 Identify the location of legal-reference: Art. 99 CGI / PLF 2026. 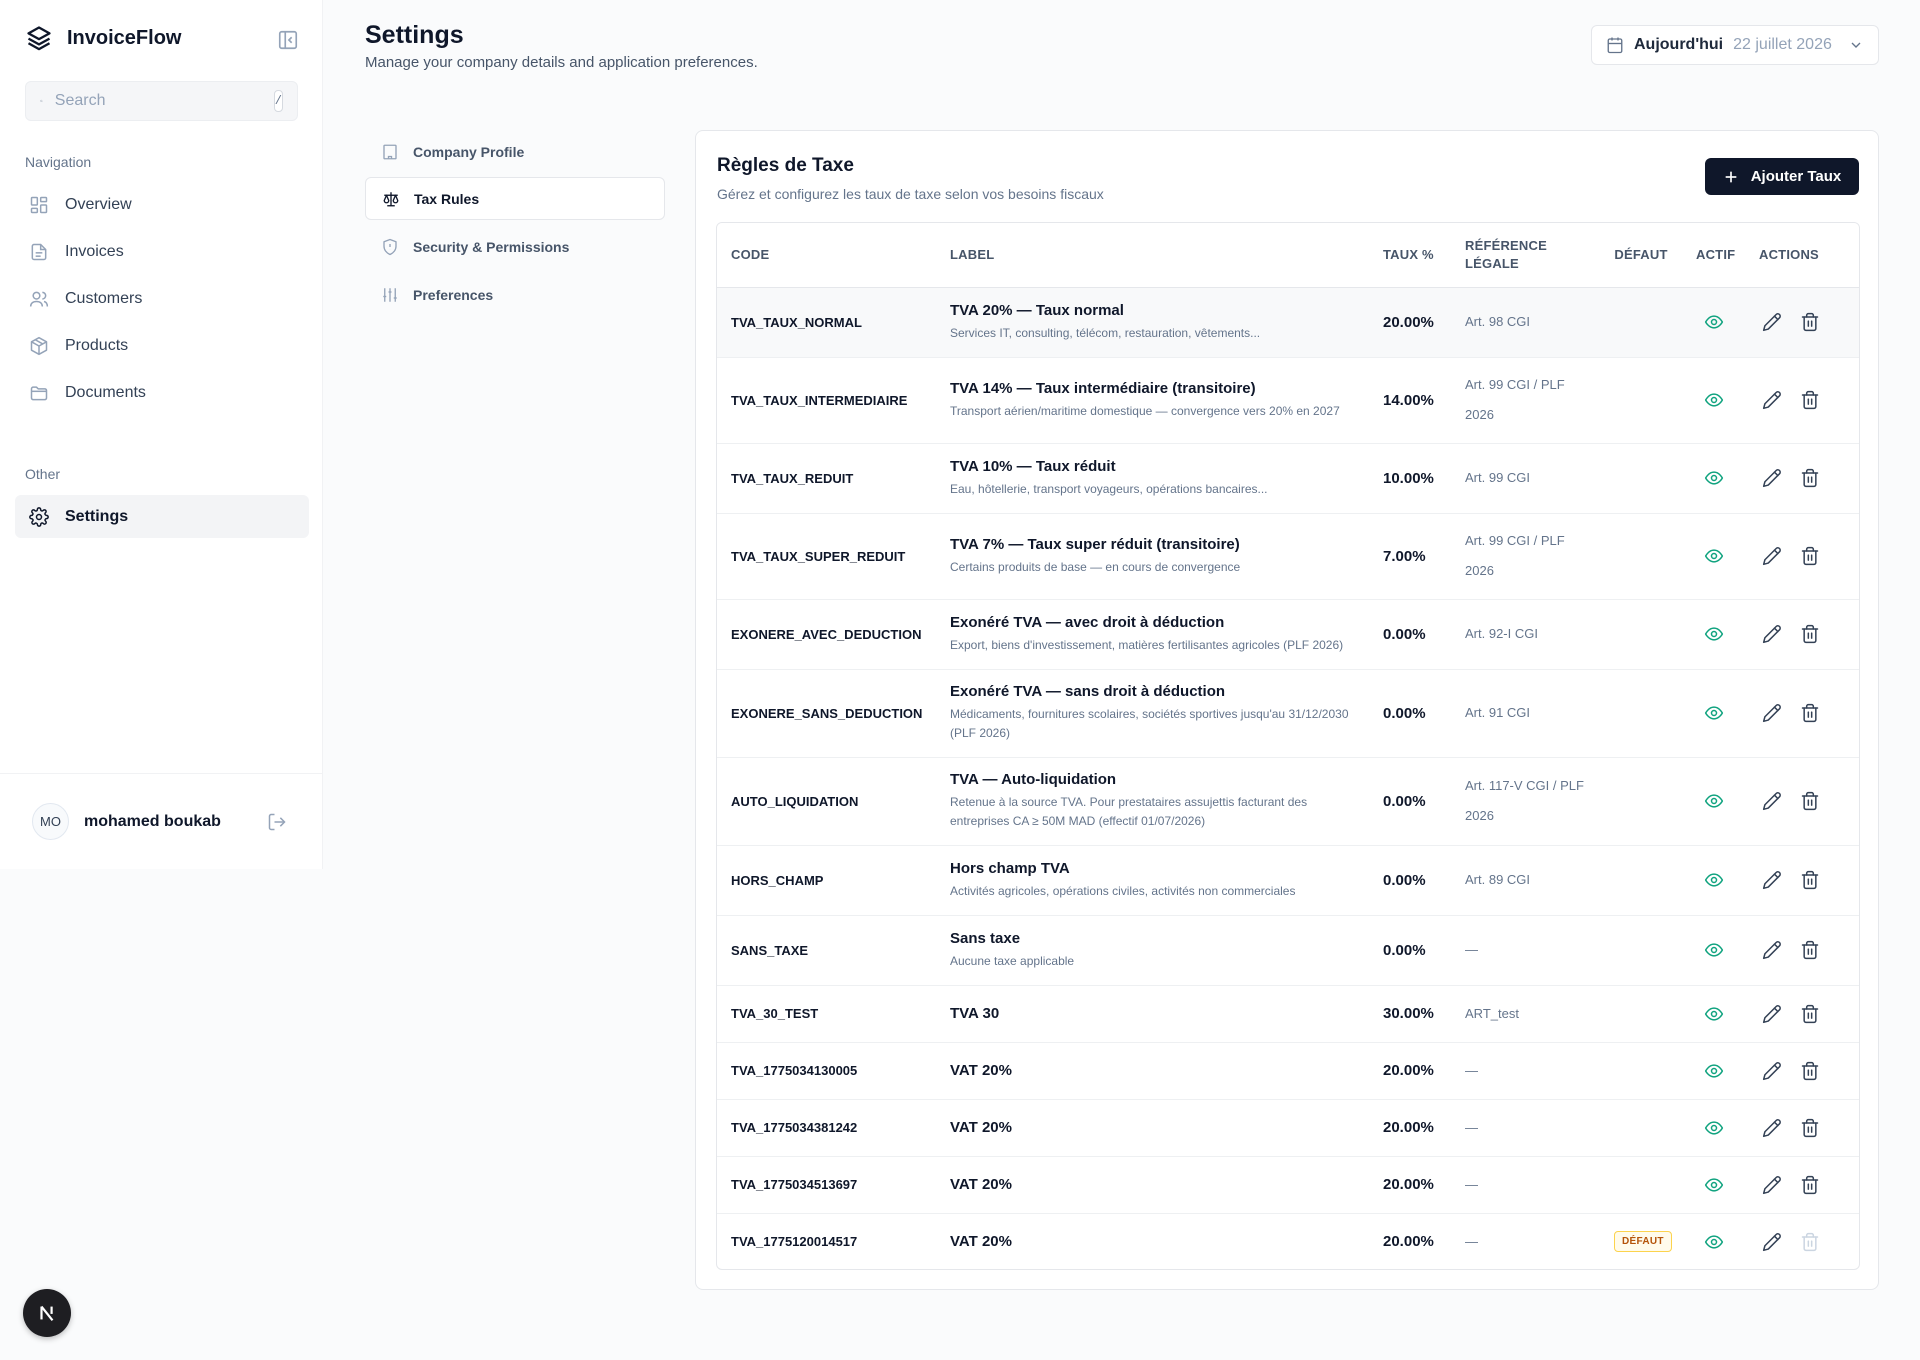
(1525, 400).